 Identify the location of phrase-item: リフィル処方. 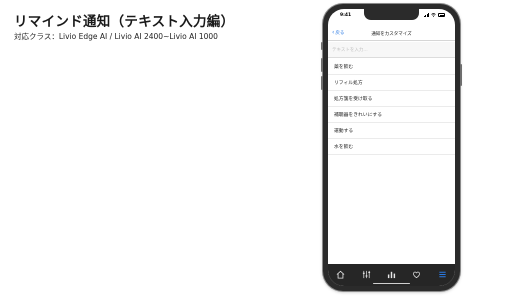
(391, 83).